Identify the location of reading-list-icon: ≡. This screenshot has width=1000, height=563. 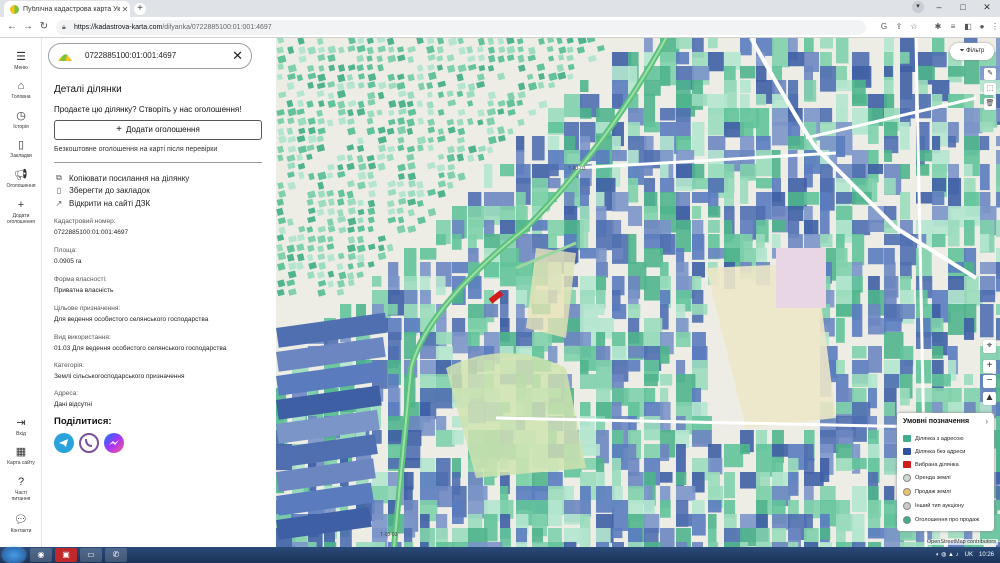
(953, 27).